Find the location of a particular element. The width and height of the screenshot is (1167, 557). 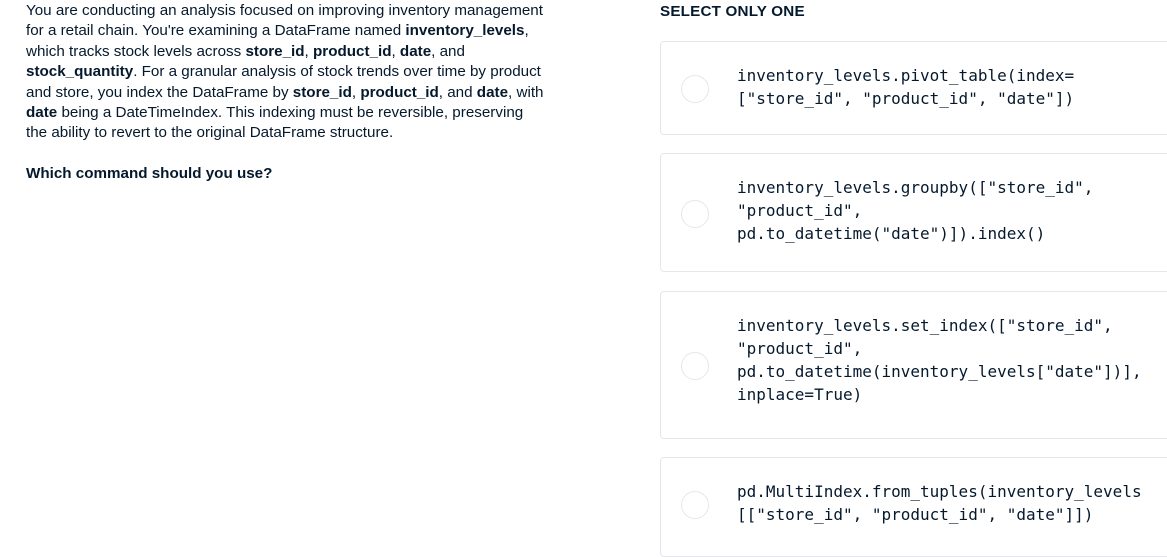

question-term: stock_quantity is located at coordinates (80, 72).